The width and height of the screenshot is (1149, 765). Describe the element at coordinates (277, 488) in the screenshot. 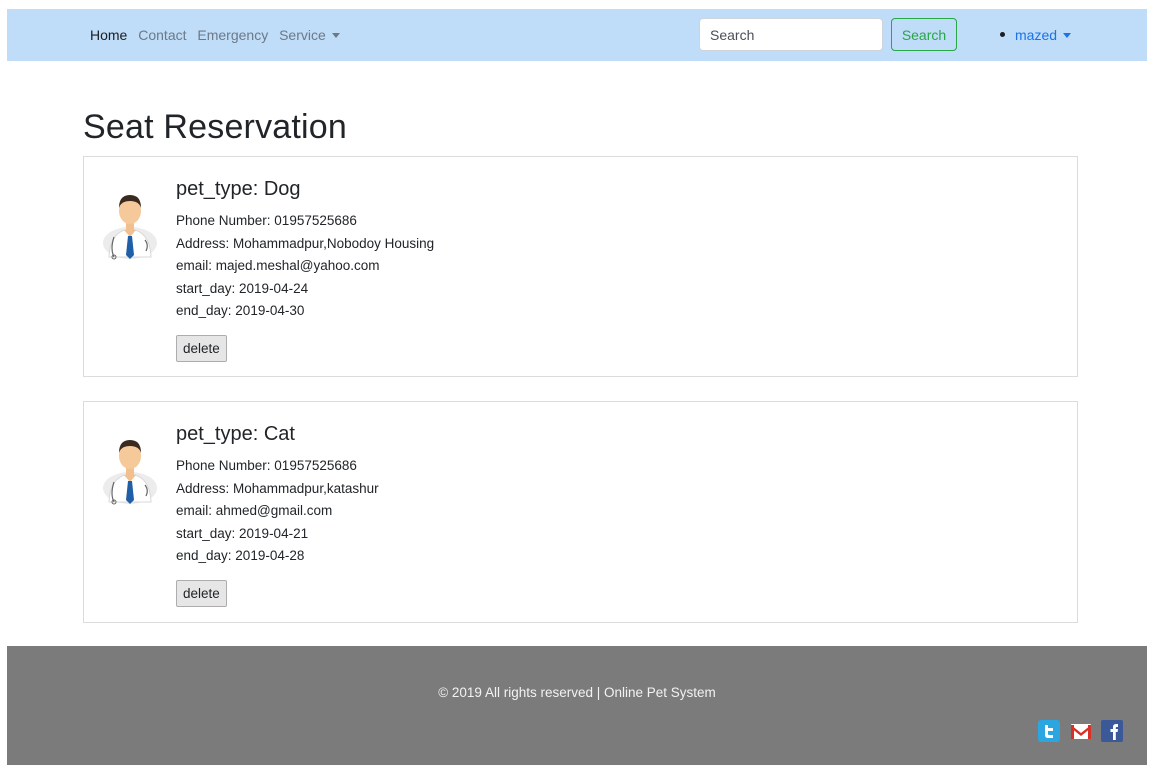

I see `address: Address: Mohammadpur,katashur` at that location.